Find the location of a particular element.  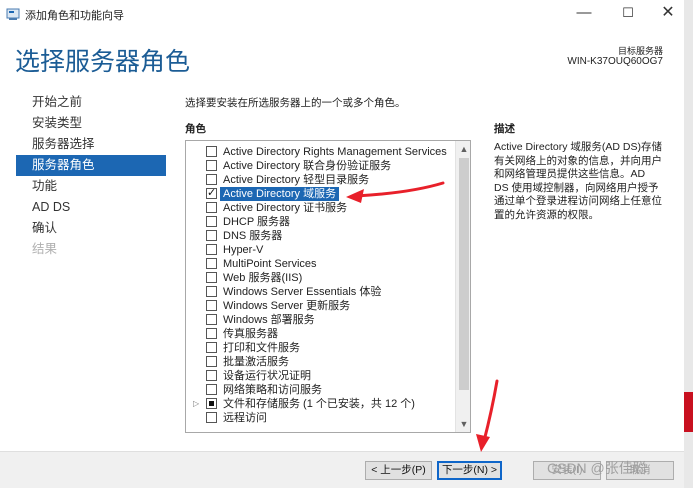

close-button: ✕ is located at coordinates (668, 13).